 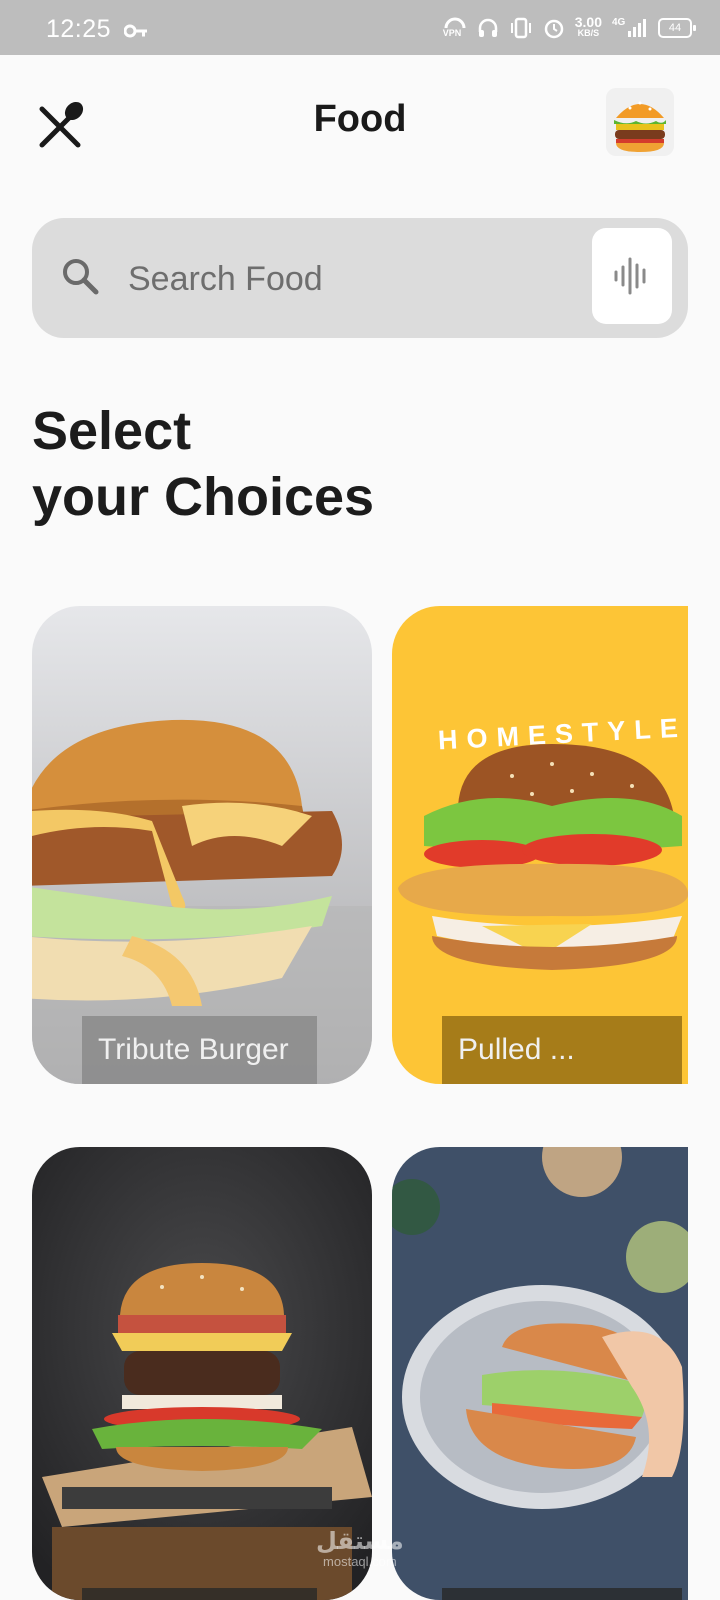 I want to click on status-icons: VPN 3.00 KB/S 4G 44, so click(x=569, y=27).